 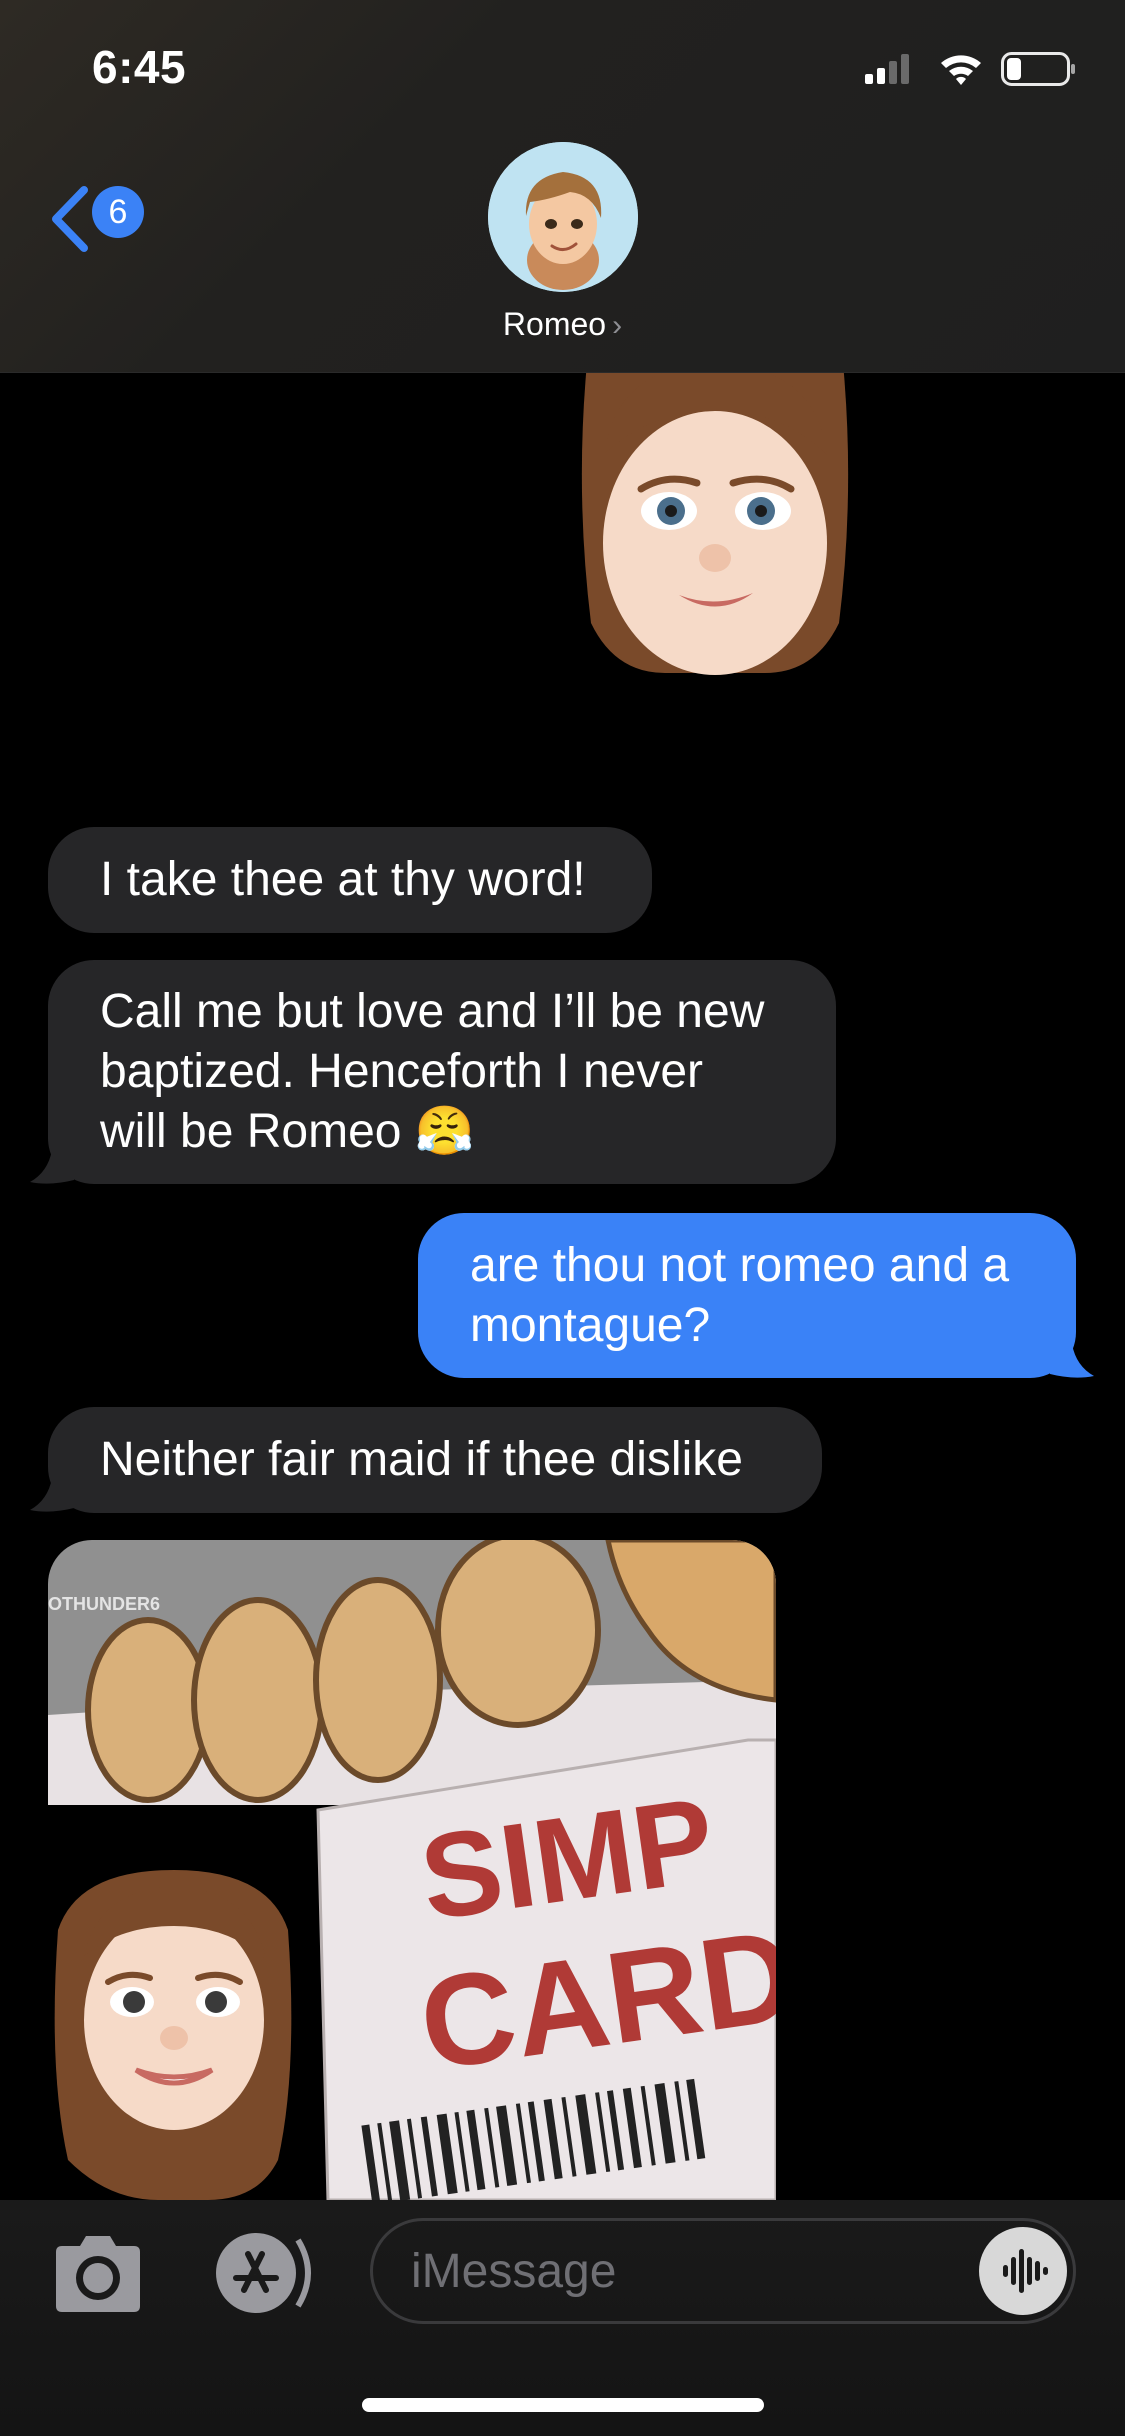 I want to click on unread-count-badge: 6, so click(x=118, y=212).